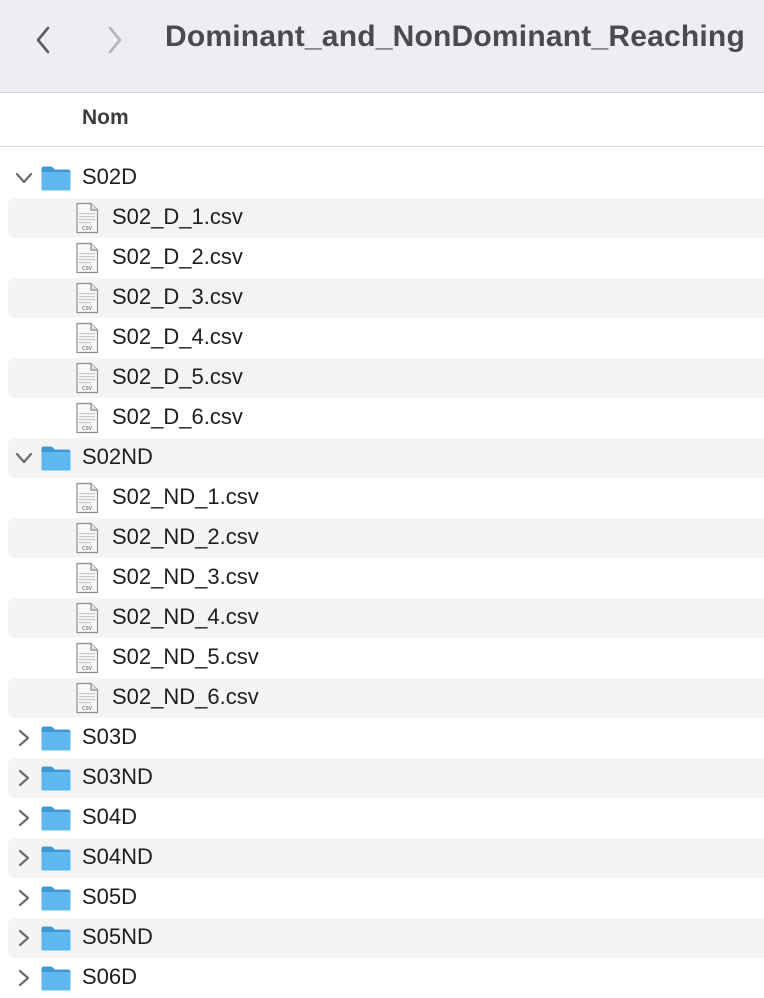 Image resolution: width=764 pixels, height=998 pixels. Describe the element at coordinates (117, 776) in the screenshot. I see `folder-name: S03ND` at that location.